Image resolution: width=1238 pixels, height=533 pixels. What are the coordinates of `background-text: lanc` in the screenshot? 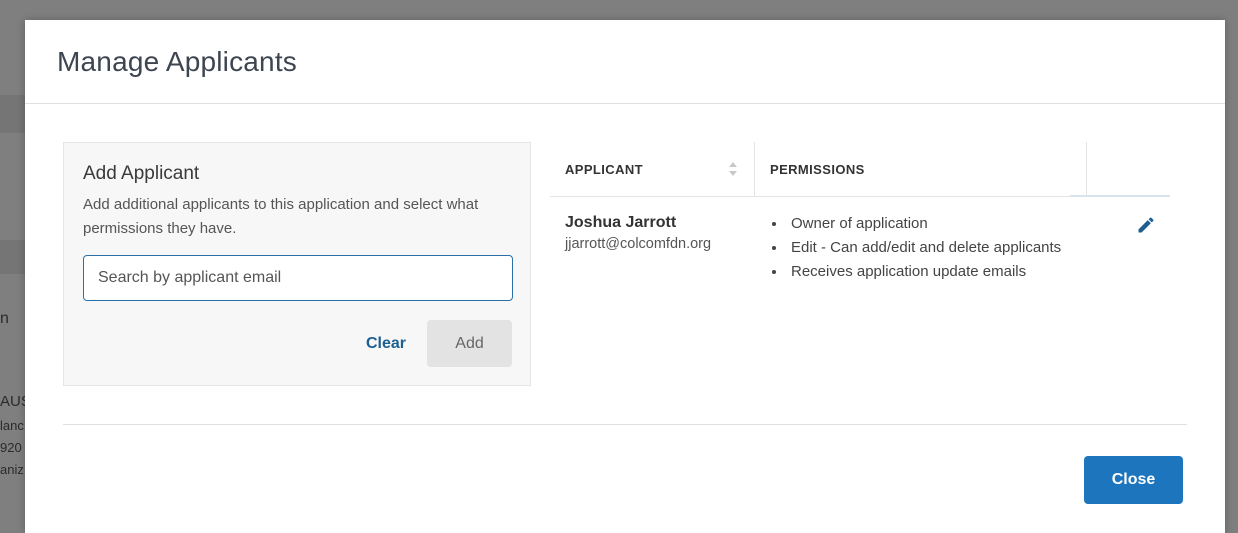 It's located at (12, 425).